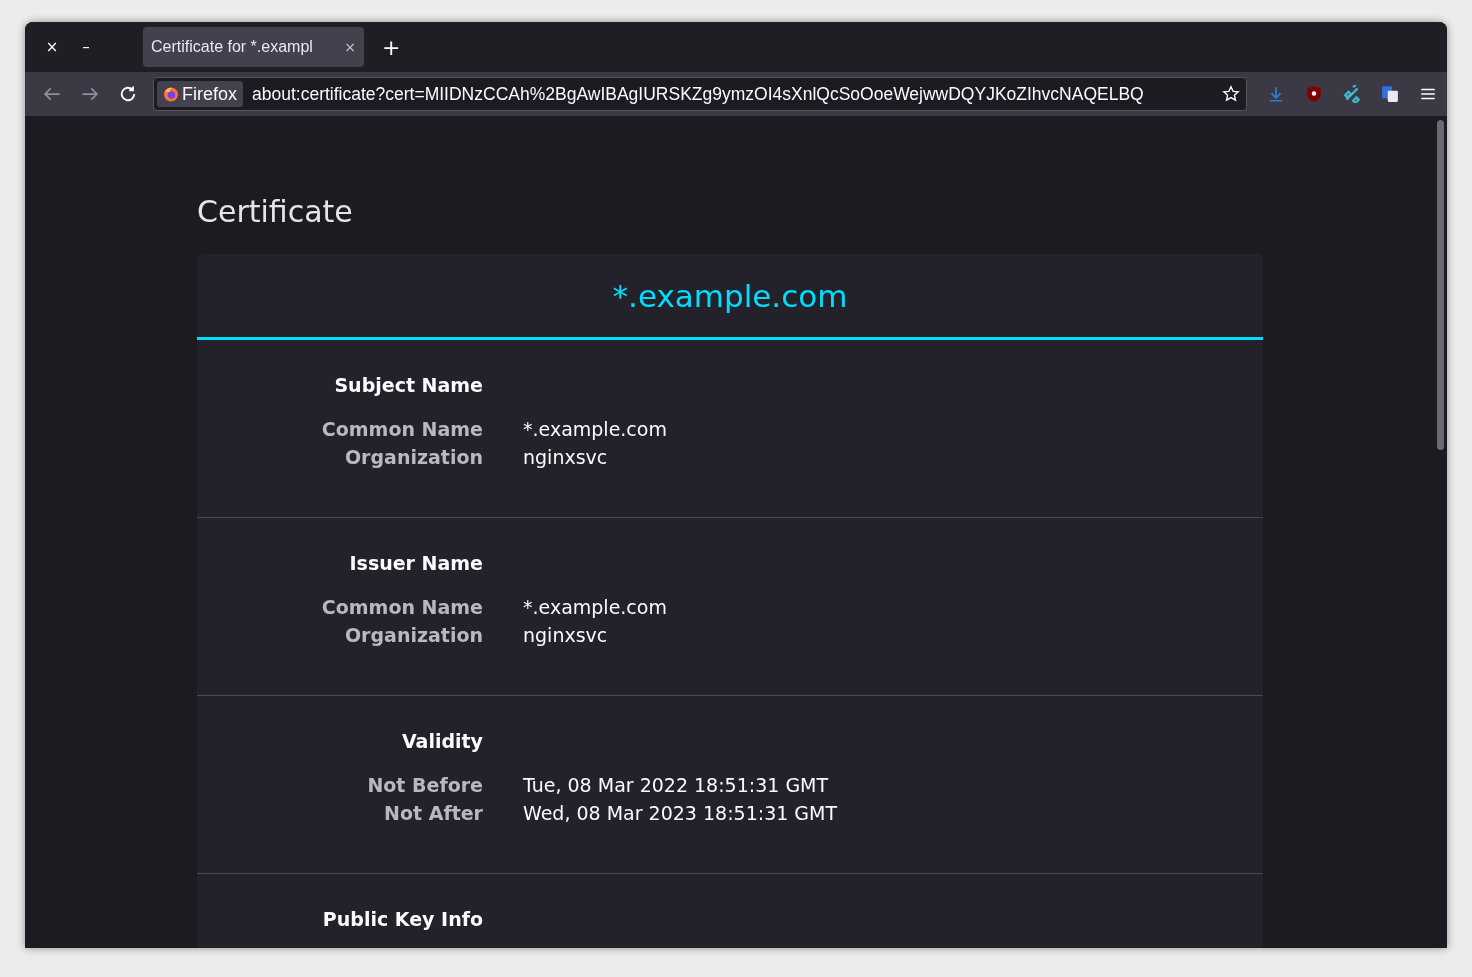 The height and width of the screenshot is (977, 1472). I want to click on section-title: Subject Name, so click(408, 385).